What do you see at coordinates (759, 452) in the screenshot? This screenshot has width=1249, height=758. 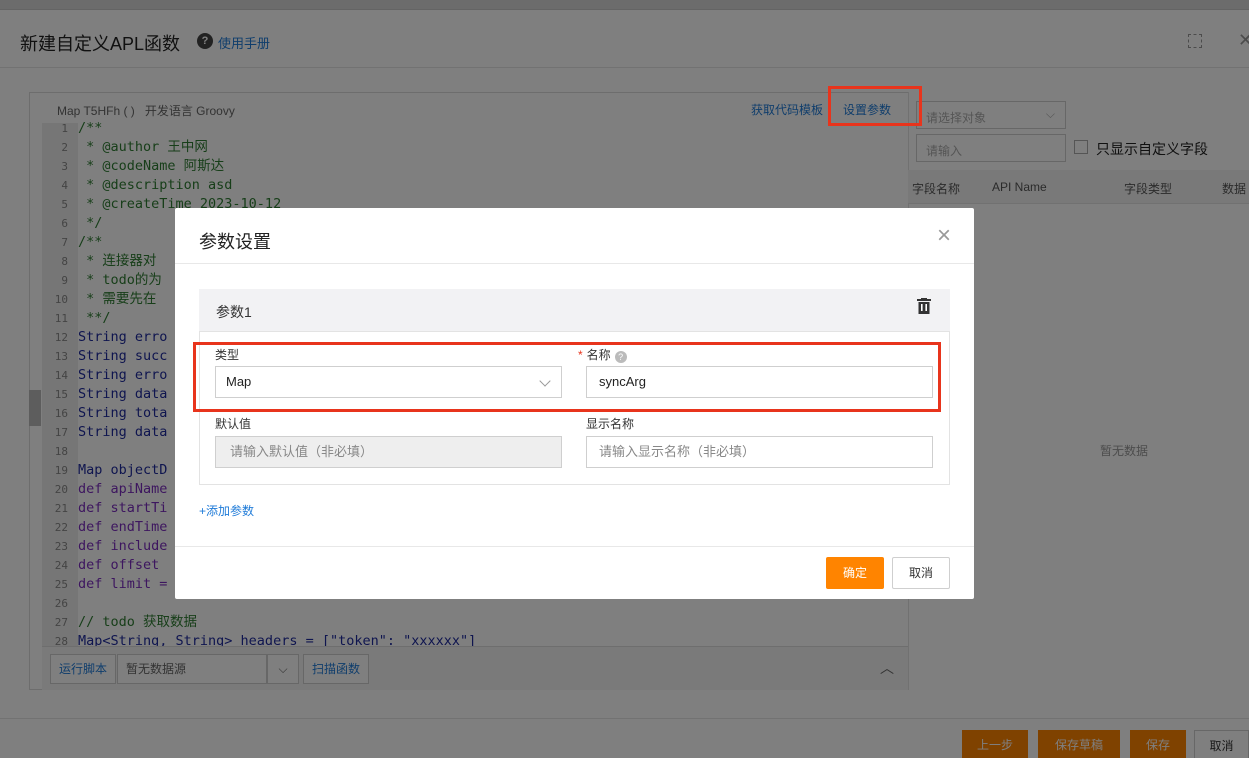 I see `display-name-input: 请输入显示名称（非必填）` at bounding box center [759, 452].